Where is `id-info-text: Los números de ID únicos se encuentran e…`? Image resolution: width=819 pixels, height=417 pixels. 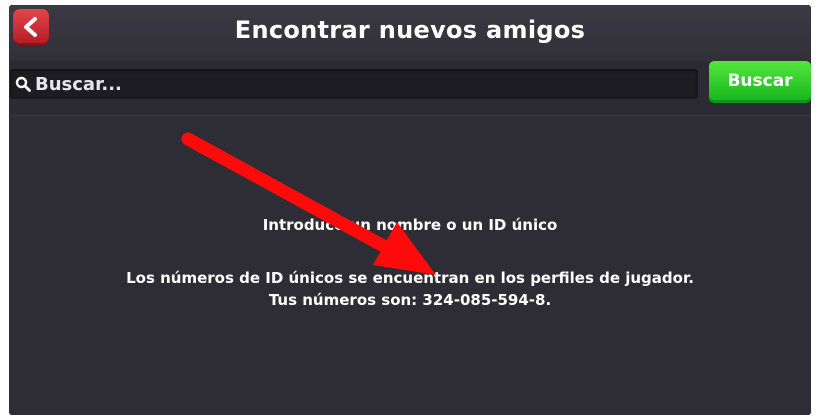 id-info-text: Los números de ID únicos se encuentran e… is located at coordinates (410, 278).